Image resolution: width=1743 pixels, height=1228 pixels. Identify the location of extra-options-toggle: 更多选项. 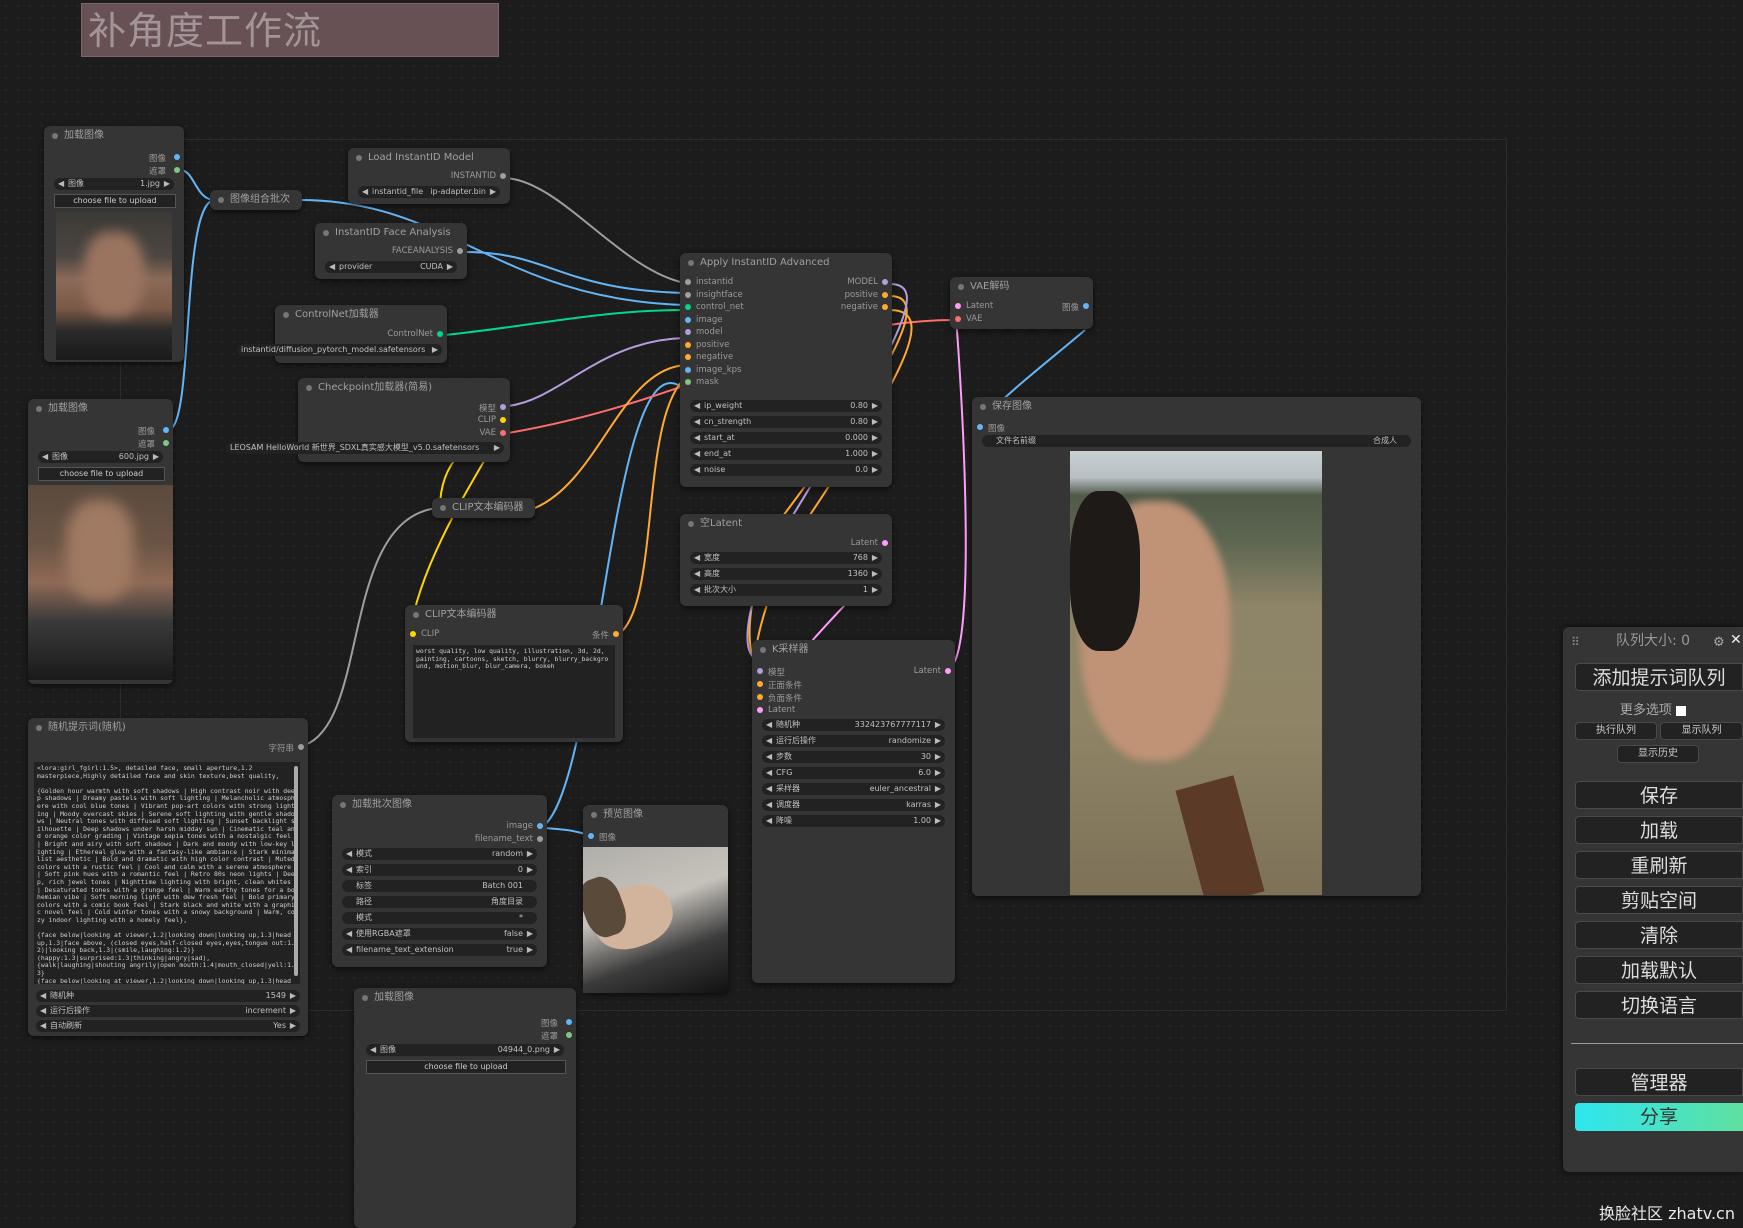
(1653, 708).